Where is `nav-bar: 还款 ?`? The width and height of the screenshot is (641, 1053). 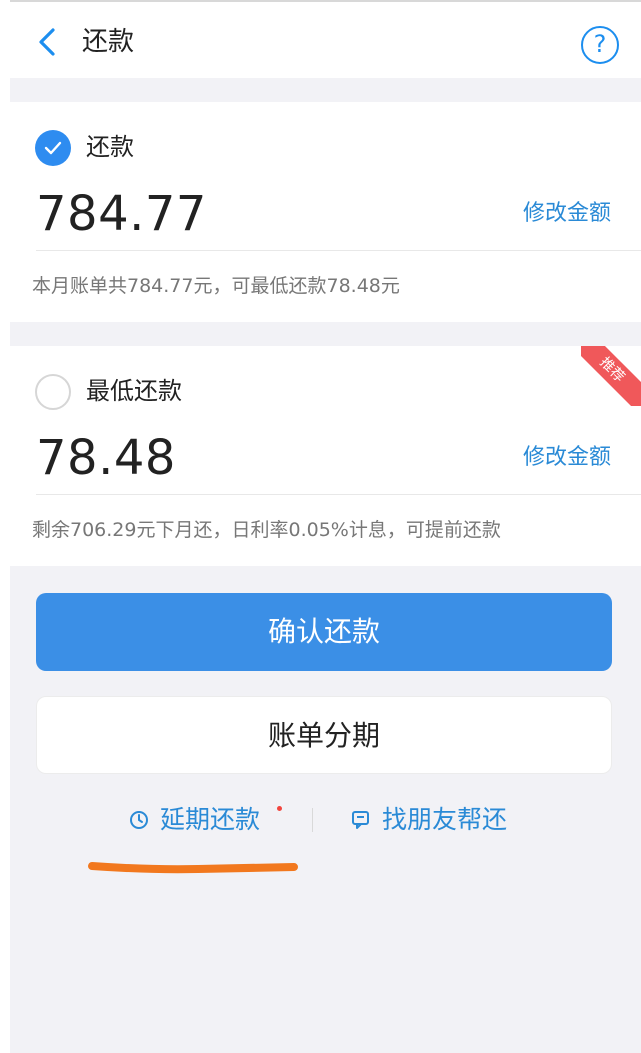 nav-bar: 还款 ? is located at coordinates (325, 39).